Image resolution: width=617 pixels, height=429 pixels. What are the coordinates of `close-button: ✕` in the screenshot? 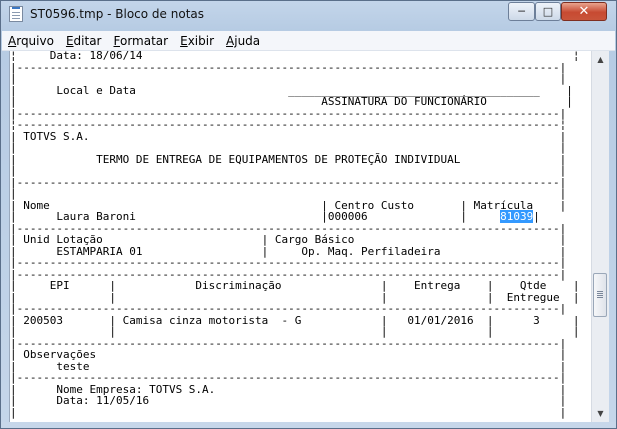 It's located at (584, 11).